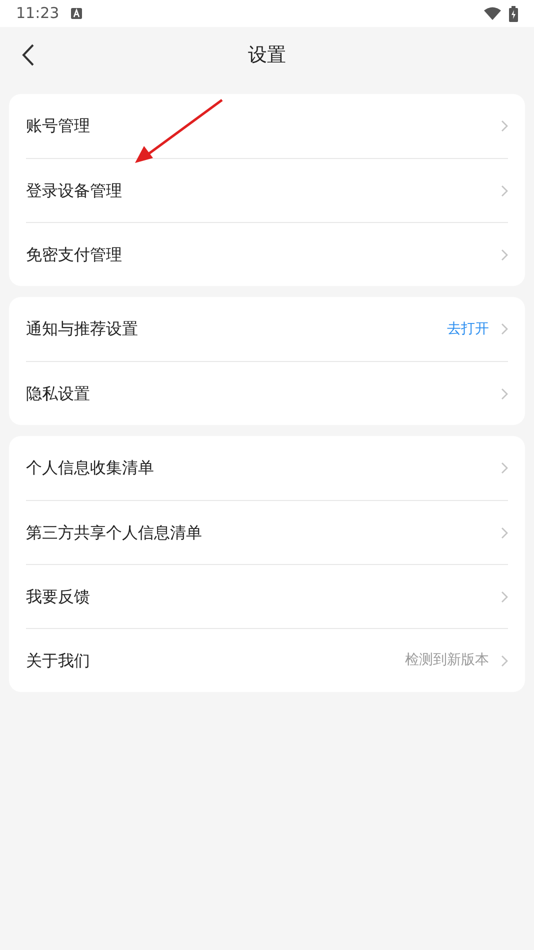 The image size is (534, 950). I want to click on settings-row: 个人信息收集清单, so click(267, 468).